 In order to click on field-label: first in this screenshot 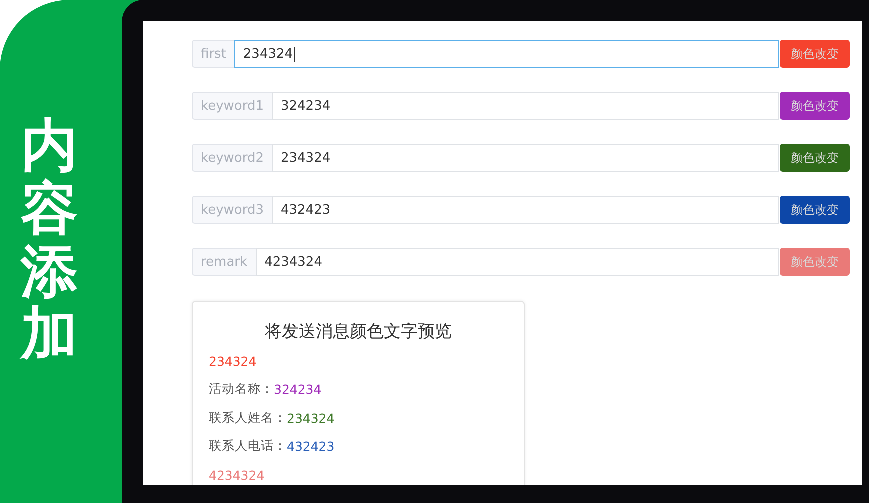, I will do `click(213, 54)`.